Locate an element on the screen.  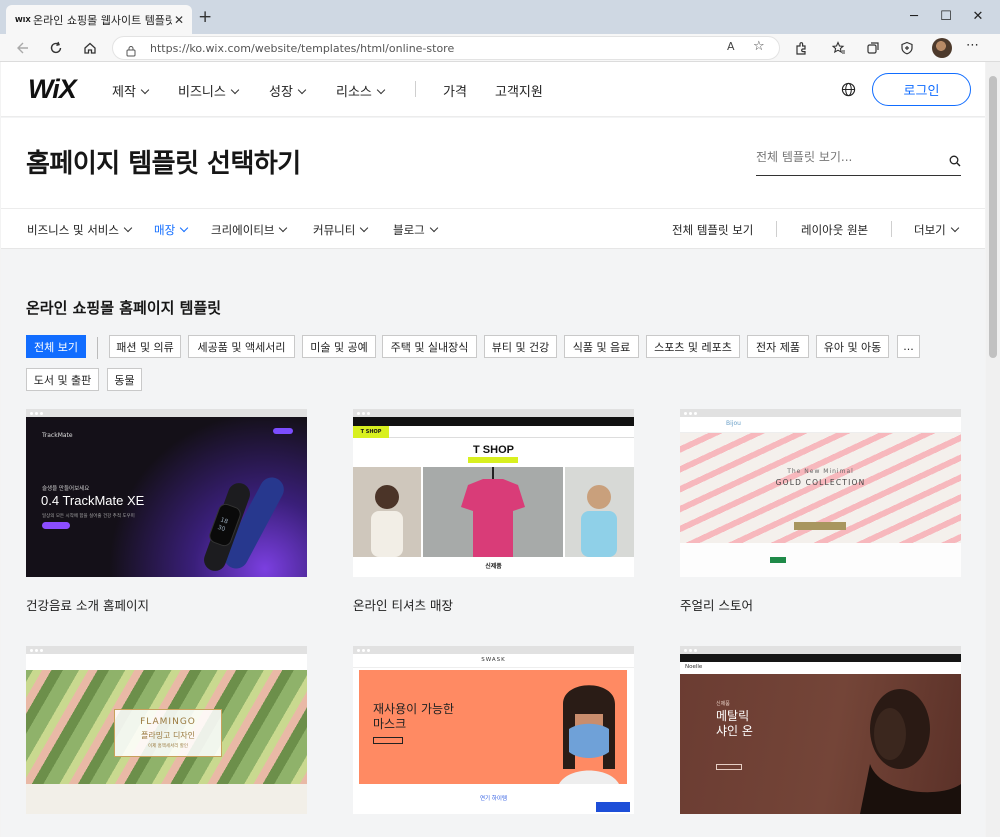
search-icon is located at coordinates (955, 161).